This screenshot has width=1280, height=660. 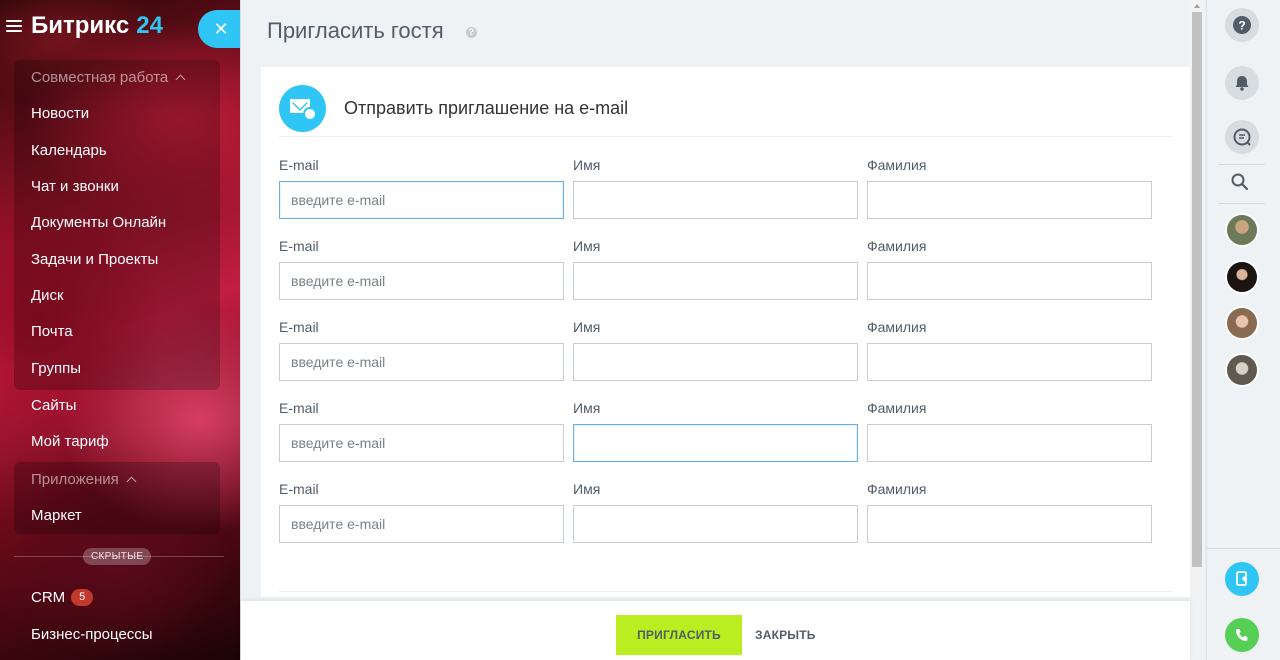 What do you see at coordinates (69, 150) in the screenshot?
I see `nav-item-calendar: Календарь` at bounding box center [69, 150].